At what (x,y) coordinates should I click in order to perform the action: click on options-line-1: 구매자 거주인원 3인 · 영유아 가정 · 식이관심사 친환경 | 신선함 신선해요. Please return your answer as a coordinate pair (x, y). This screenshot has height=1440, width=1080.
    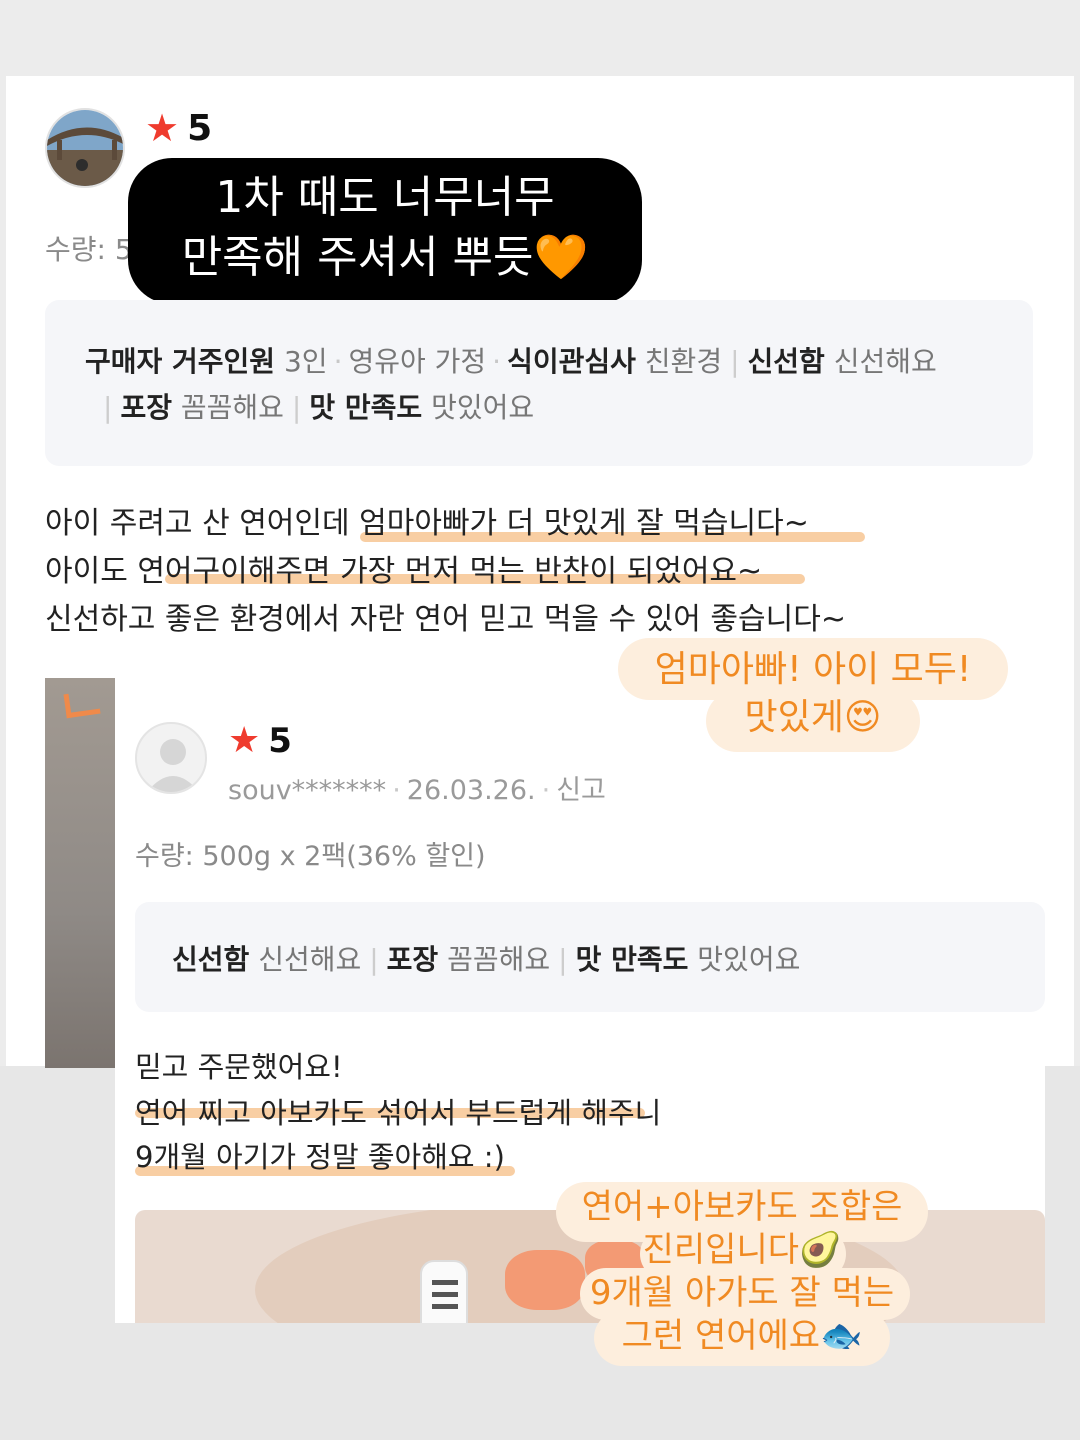
    Looking at the image, I should click on (511, 360).